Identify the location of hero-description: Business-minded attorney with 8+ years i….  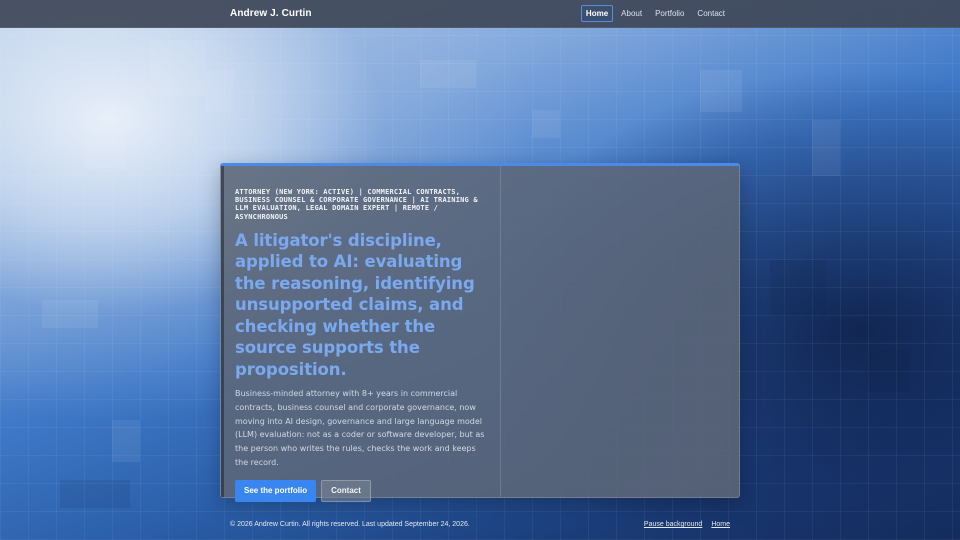
(360, 428).